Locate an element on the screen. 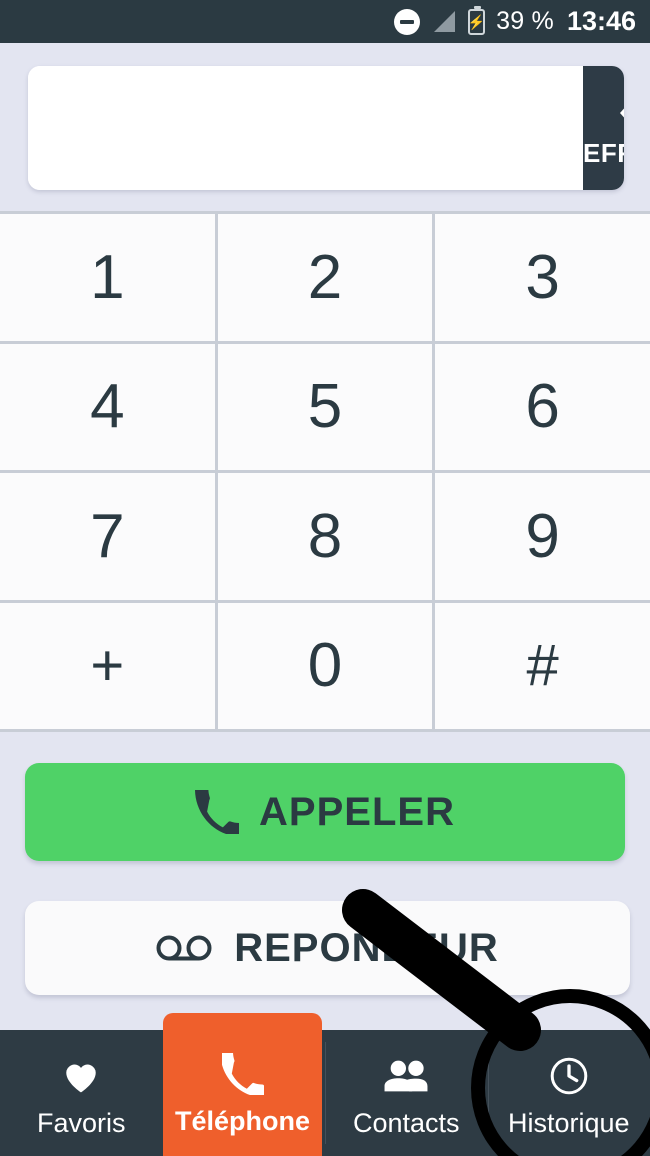  heart-icon is located at coordinates (81, 1076).